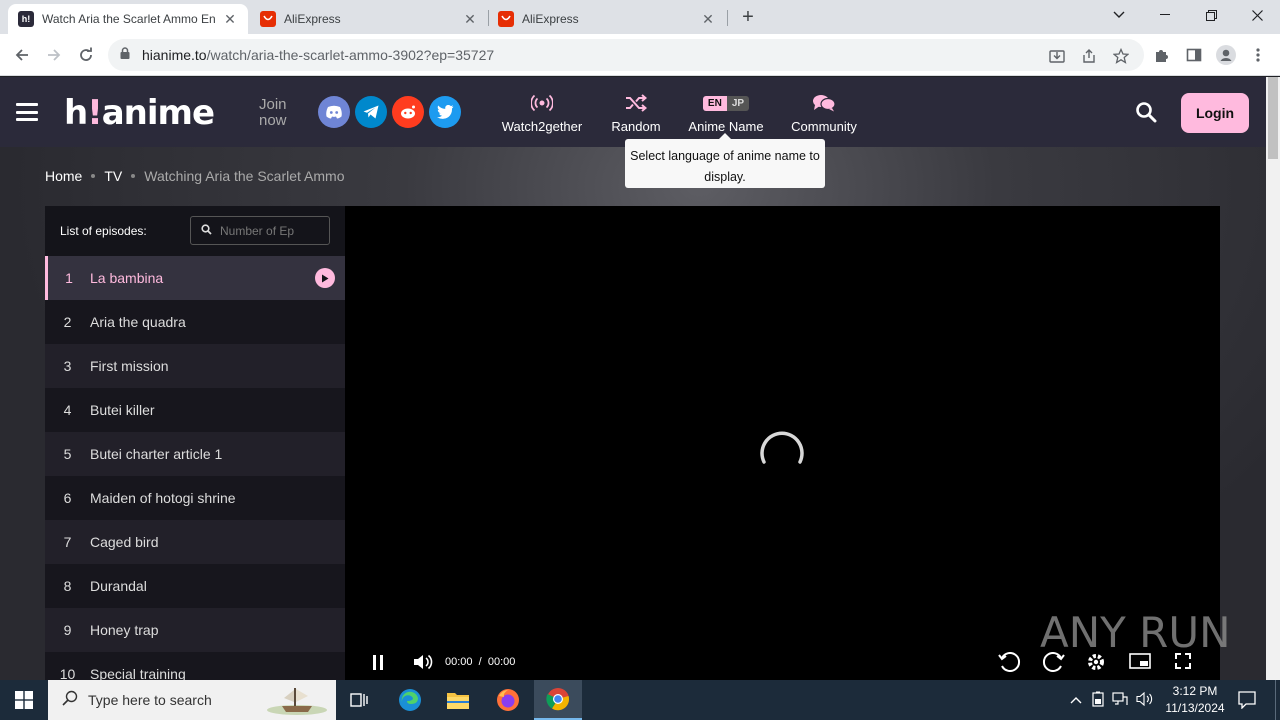 This screenshot has width=1280, height=720. I want to click on episode-item-5: 5 Butei charter article 1, so click(195, 454).